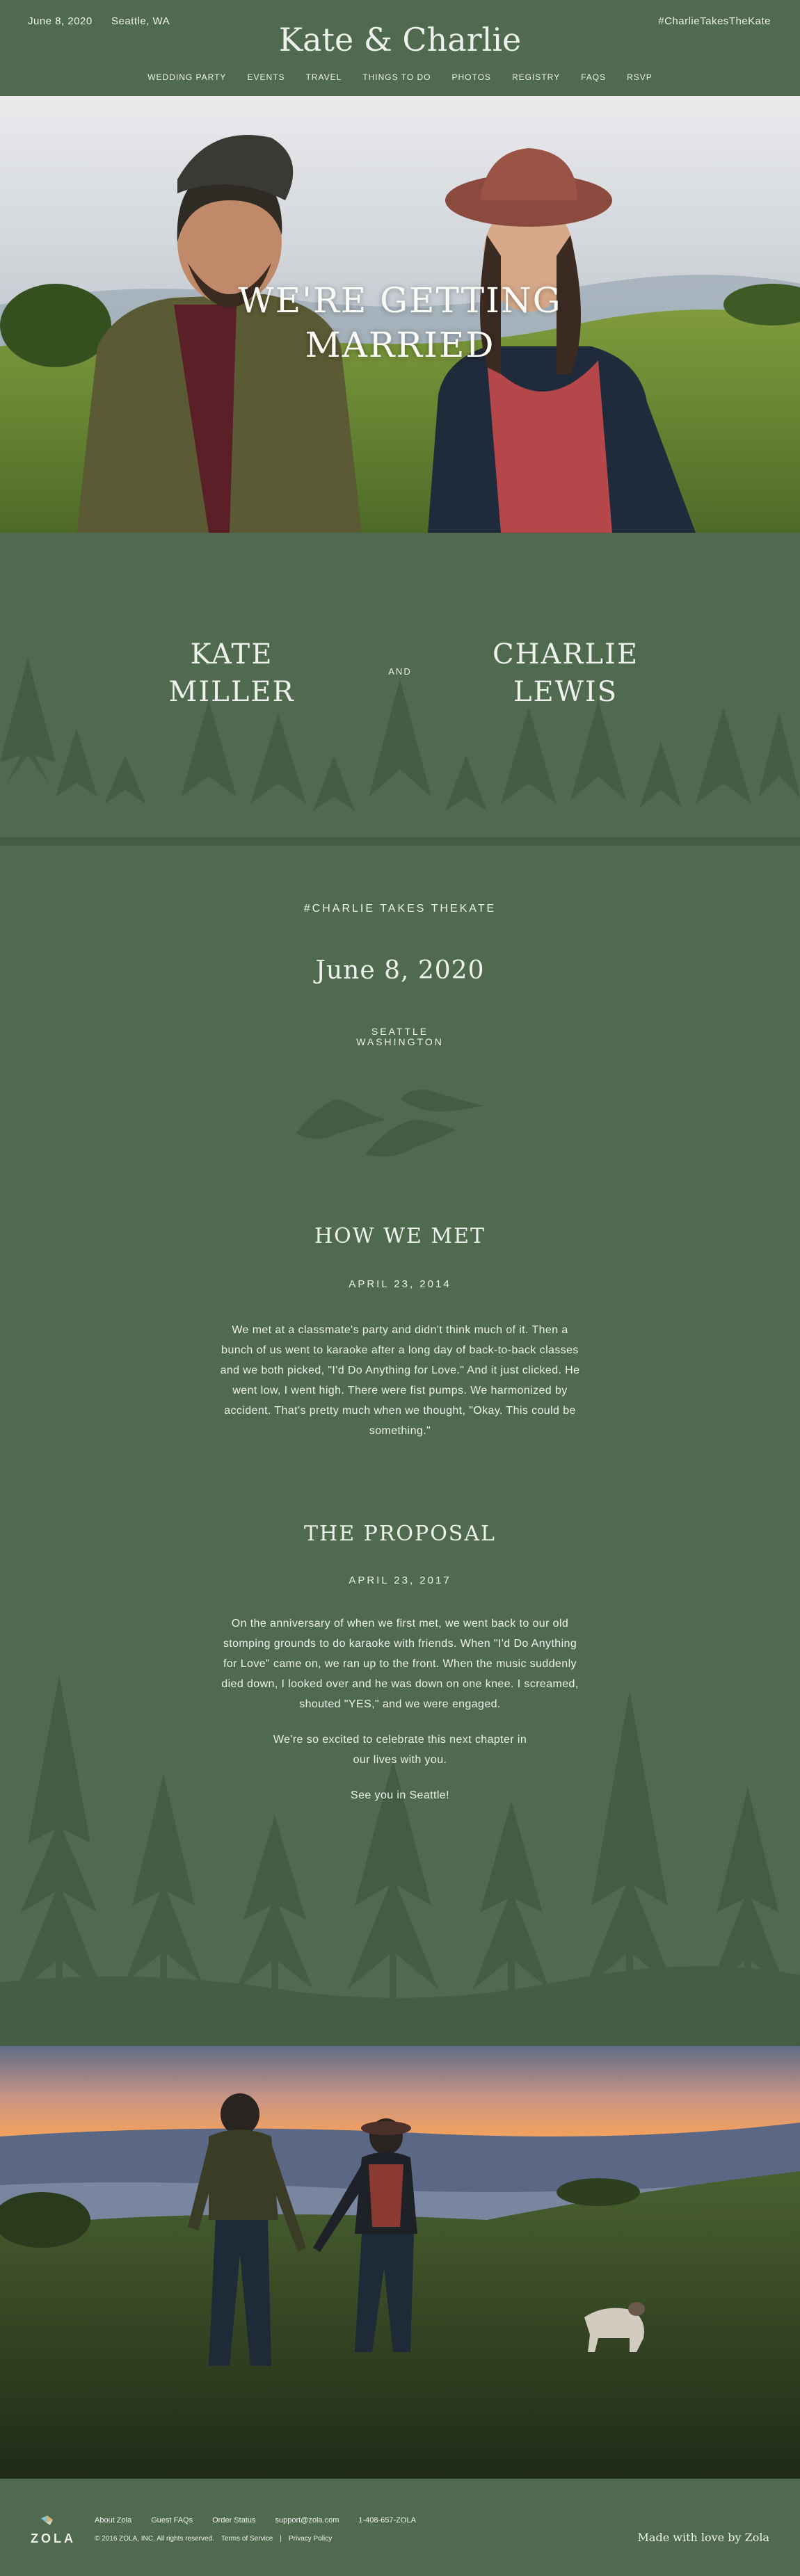  I want to click on footer-link-guest-faqs: Guest FAQs, so click(172, 2520).